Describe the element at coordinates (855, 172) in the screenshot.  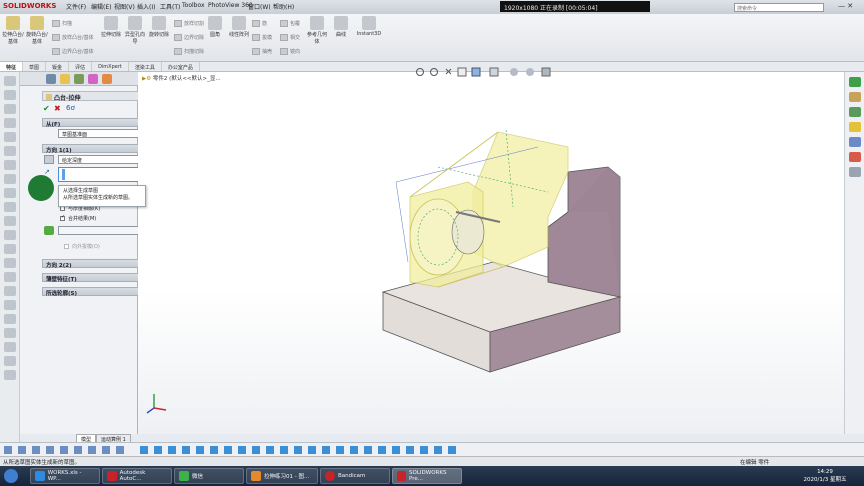
I see `forum-icon` at that location.